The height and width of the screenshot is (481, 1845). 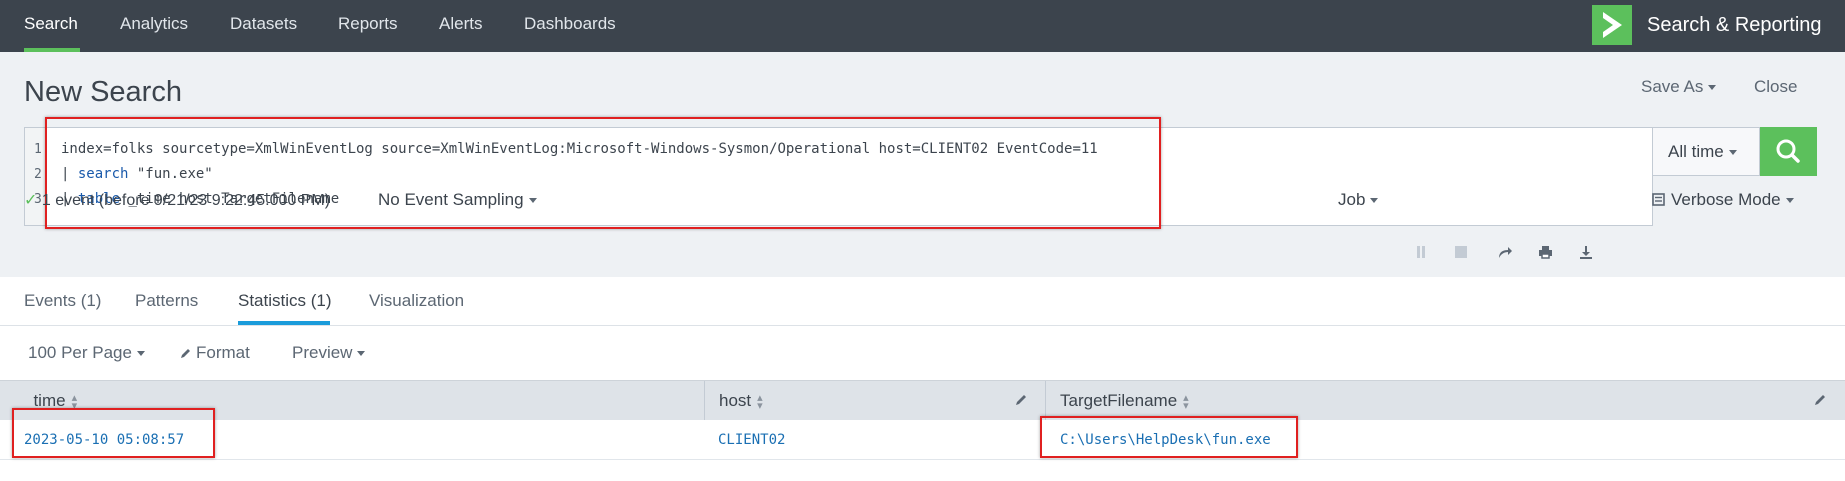 I want to click on close-button: Close, so click(x=1775, y=87).